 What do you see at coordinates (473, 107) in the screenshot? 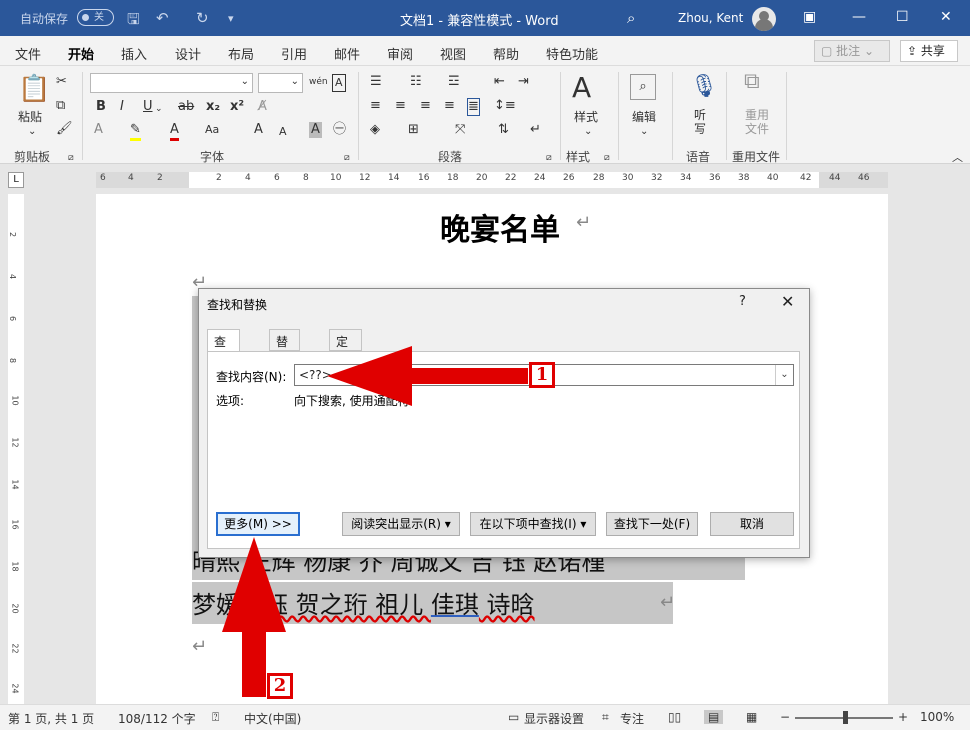
I see `distributed-icon: ≣` at bounding box center [473, 107].